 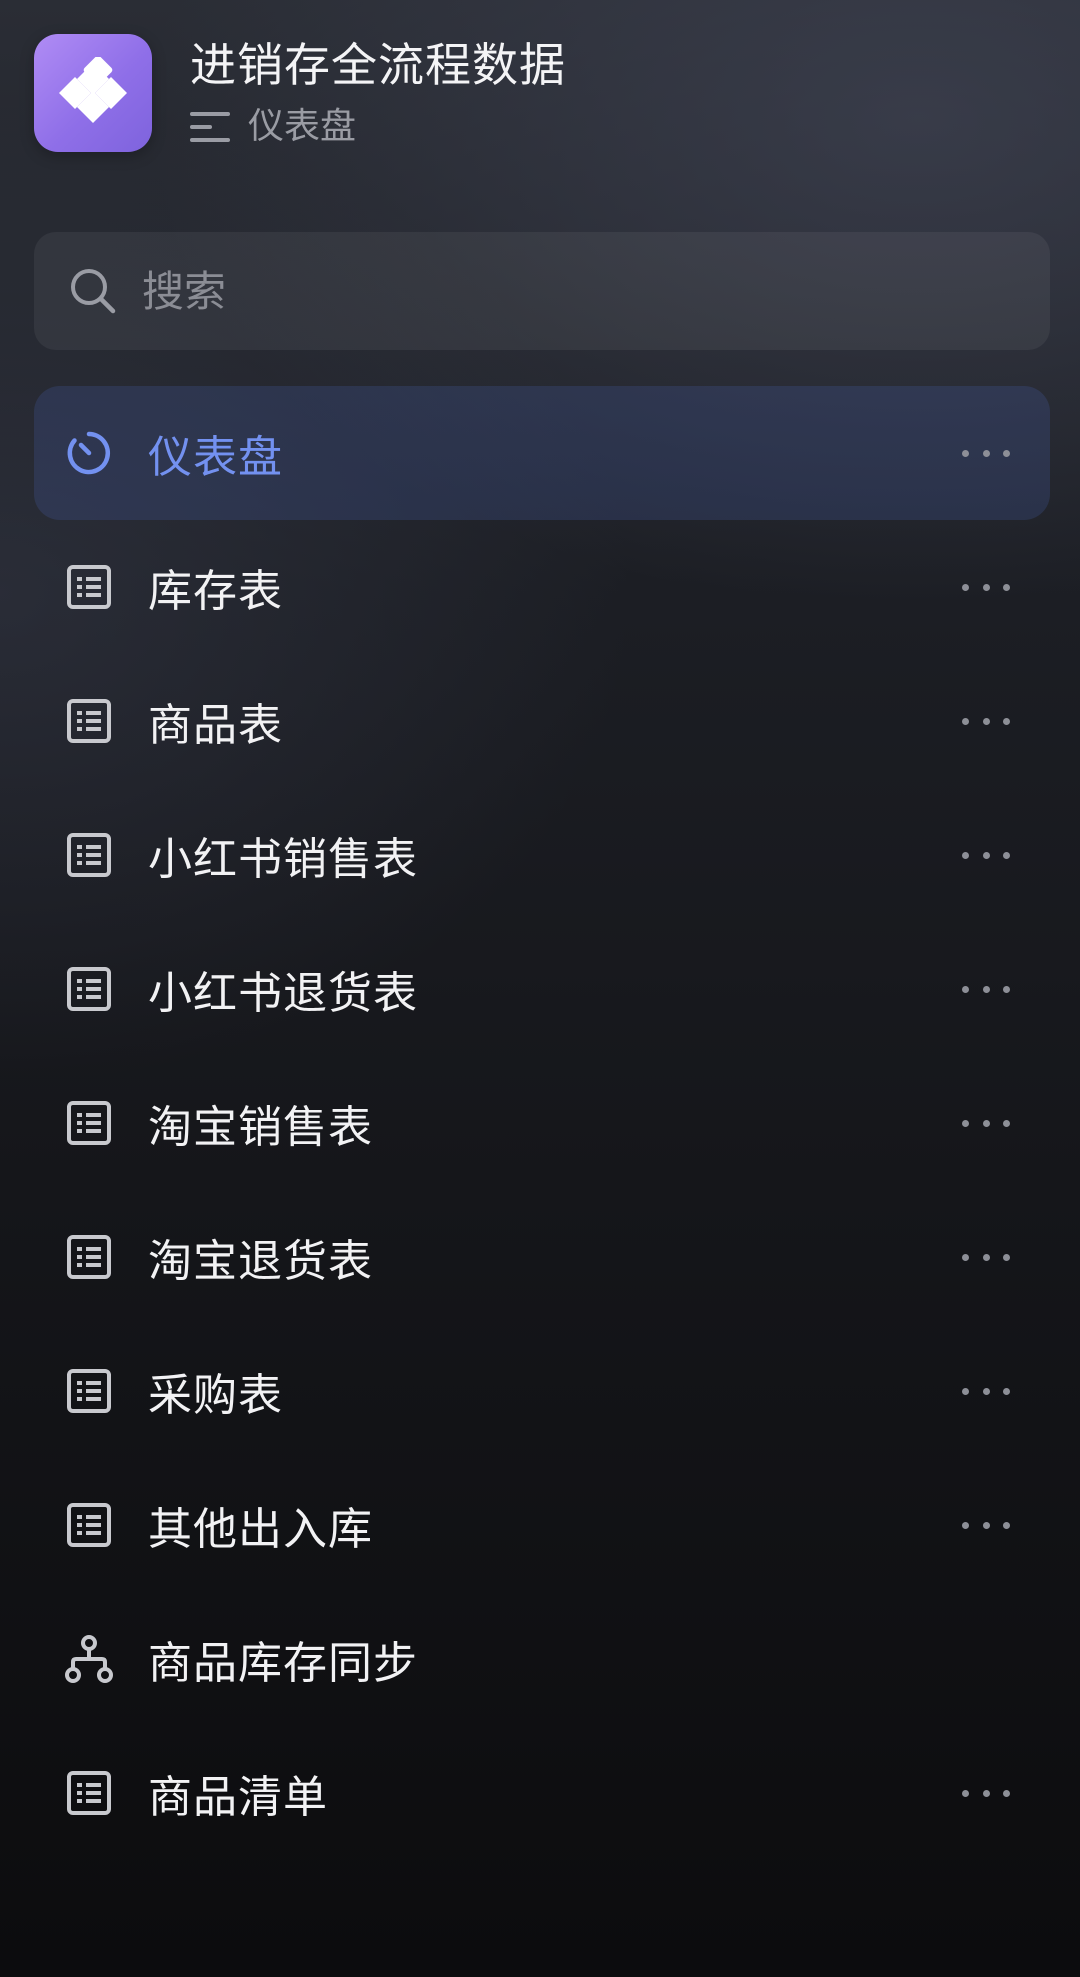 I want to click on sidebar-item-5: 淘宝销售表, so click(x=542, y=1123).